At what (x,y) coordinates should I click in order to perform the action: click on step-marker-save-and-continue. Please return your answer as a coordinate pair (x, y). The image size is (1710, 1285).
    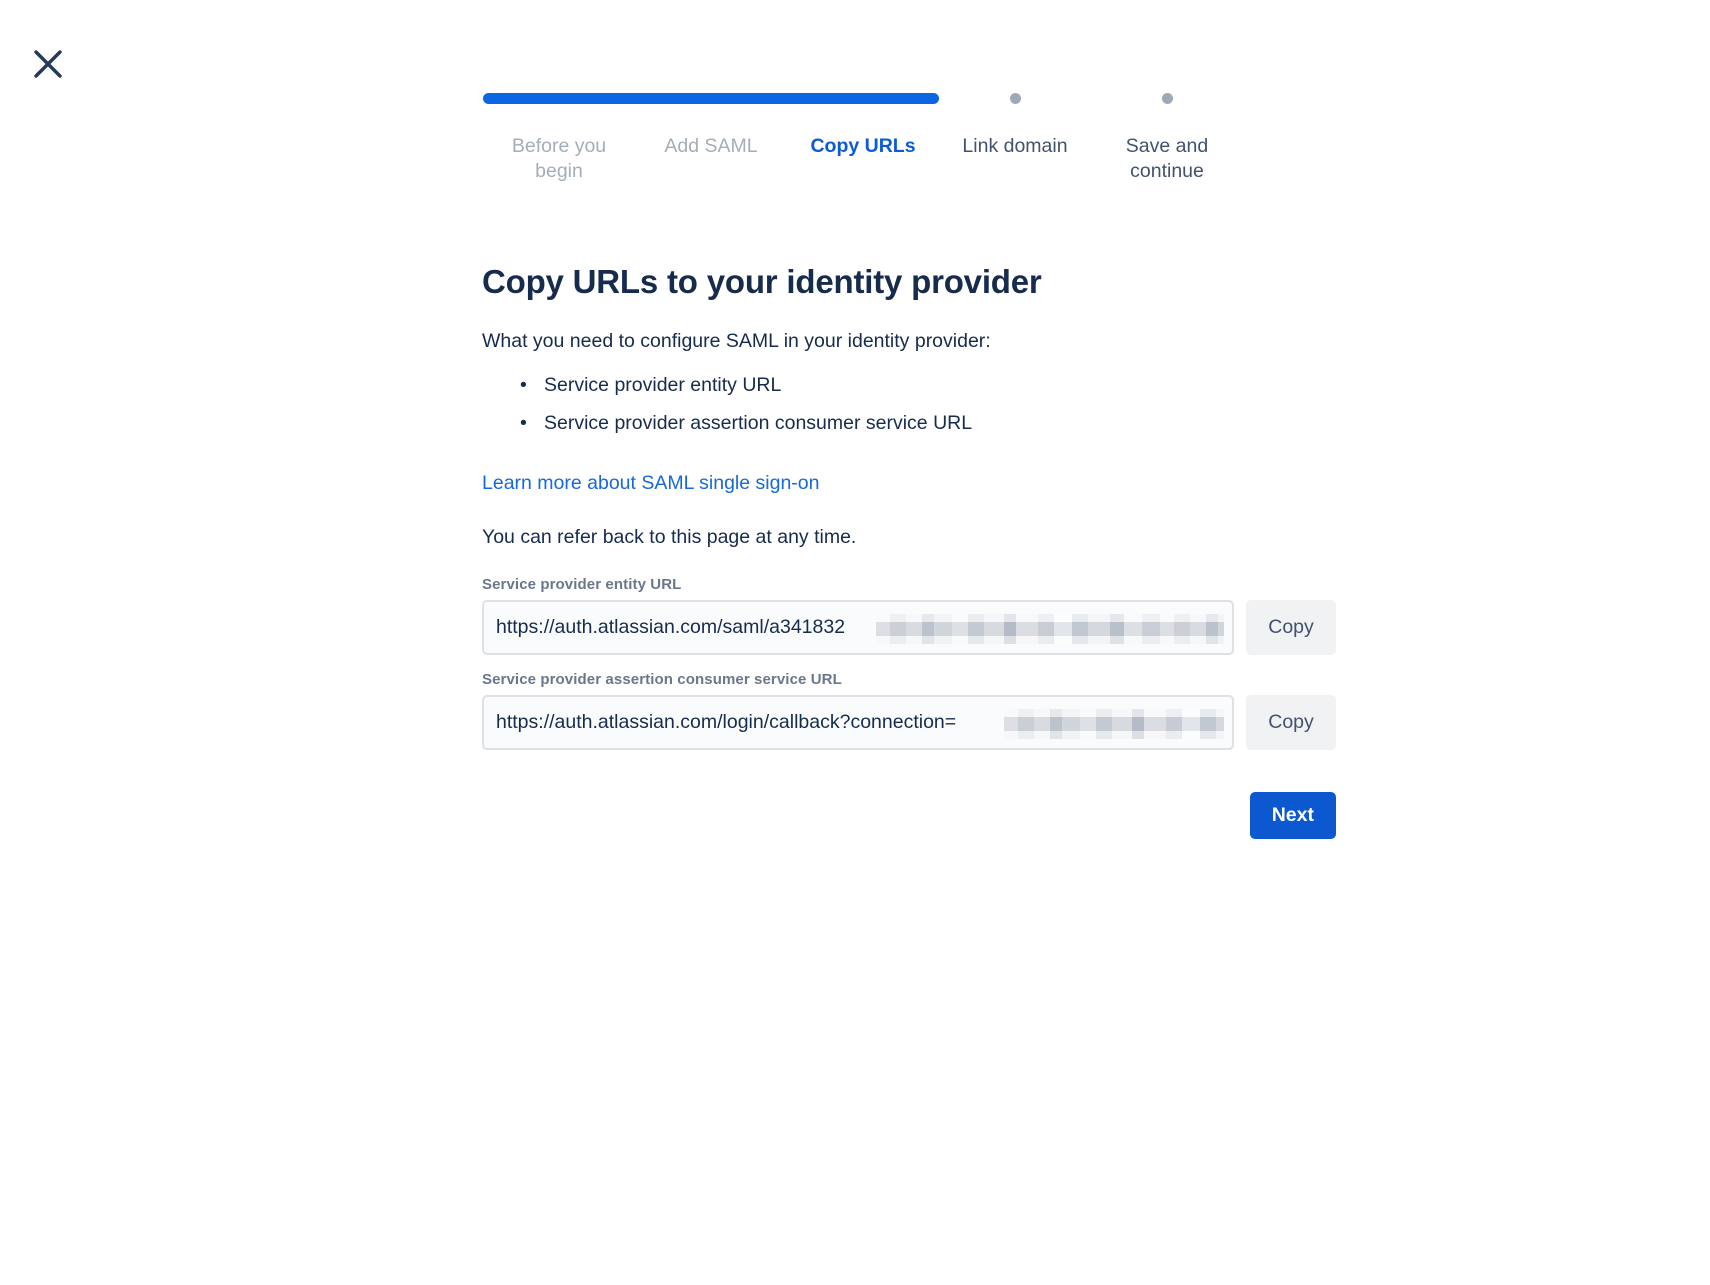
    Looking at the image, I should click on (1167, 98).